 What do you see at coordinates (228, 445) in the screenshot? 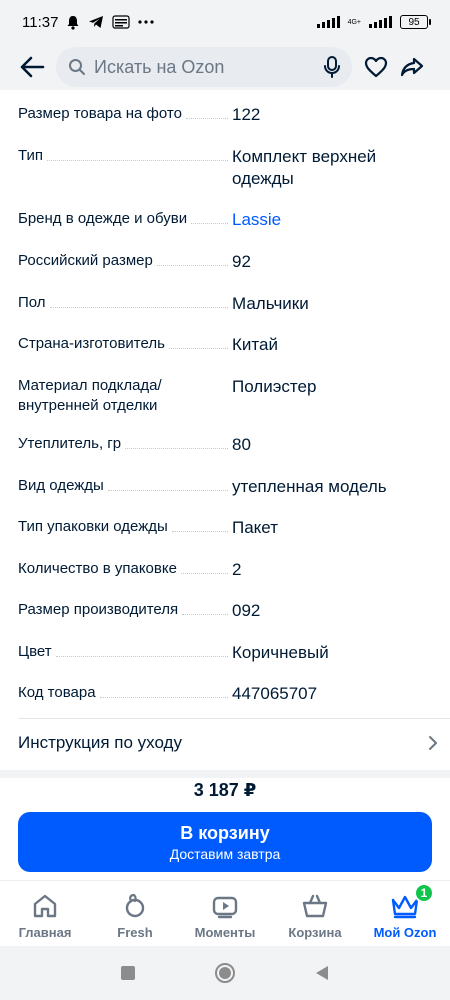
I see `spec-row: Утеплитель, гр 80` at bounding box center [228, 445].